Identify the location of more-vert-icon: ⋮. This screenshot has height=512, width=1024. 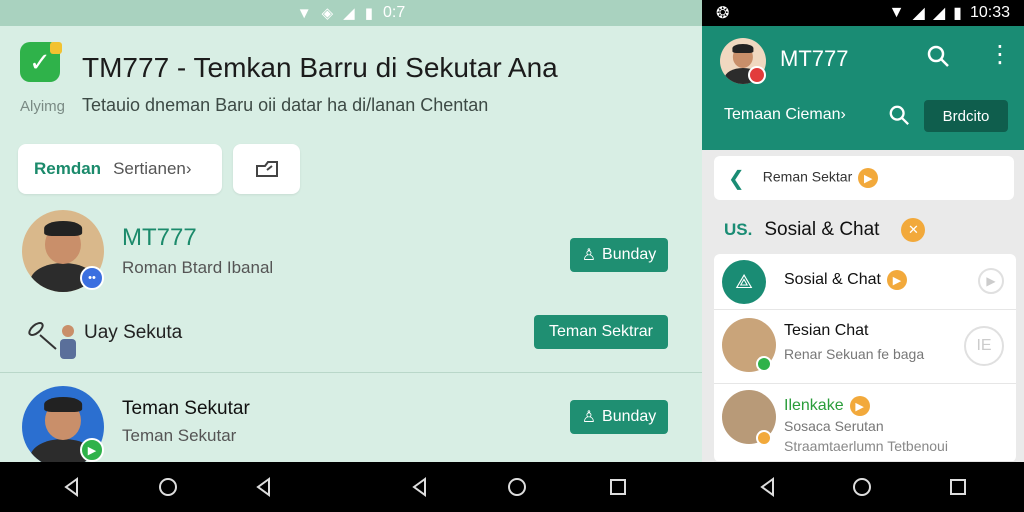
(1000, 54).